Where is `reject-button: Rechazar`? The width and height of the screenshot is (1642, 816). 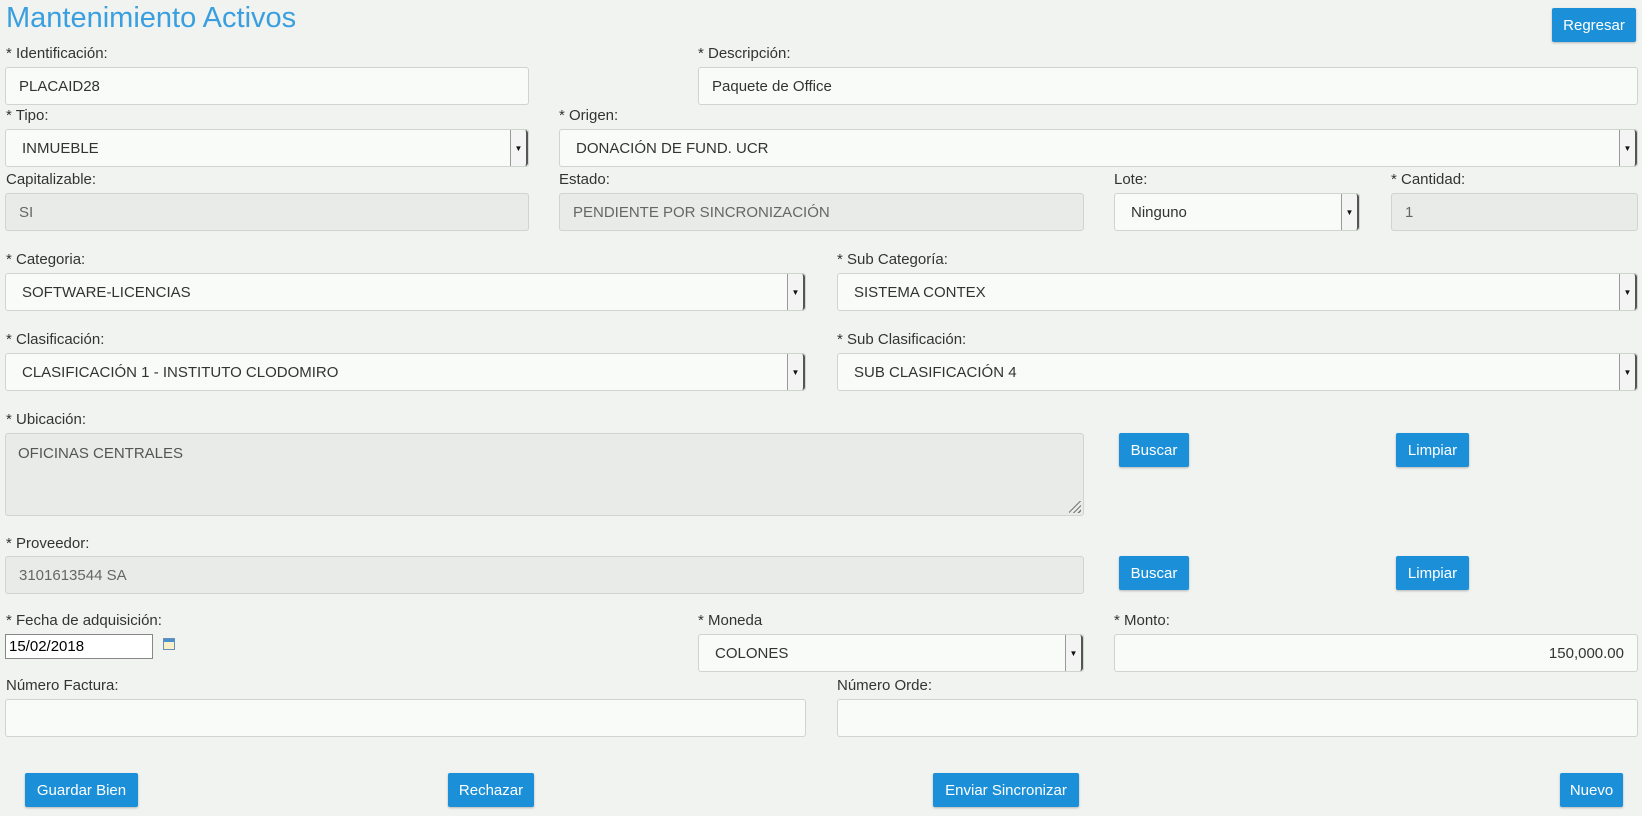
reject-button: Rechazar is located at coordinates (491, 790).